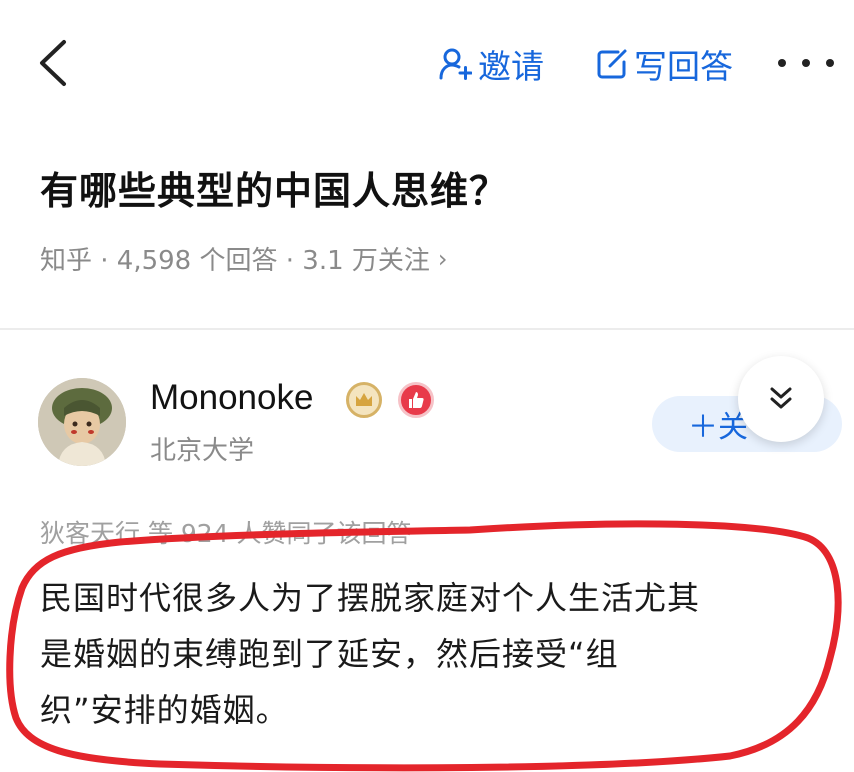 The height and width of the screenshot is (772, 854). What do you see at coordinates (231, 398) in the screenshot?
I see `author-name: Mononoke` at bounding box center [231, 398].